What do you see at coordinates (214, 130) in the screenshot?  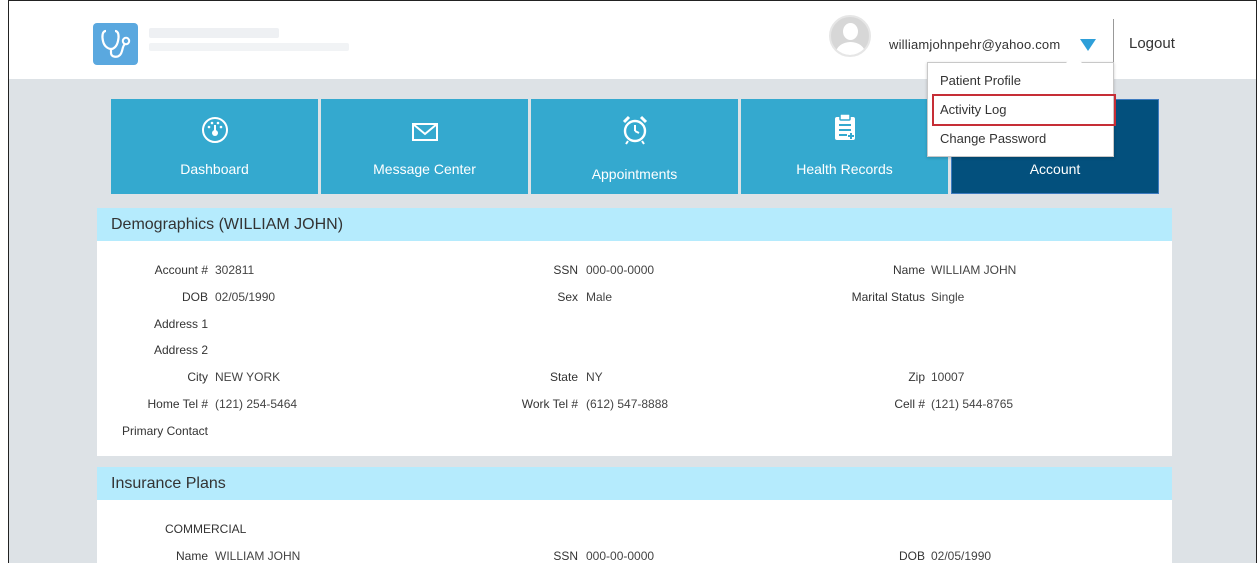 I see `dashboard-gauge-icon` at bounding box center [214, 130].